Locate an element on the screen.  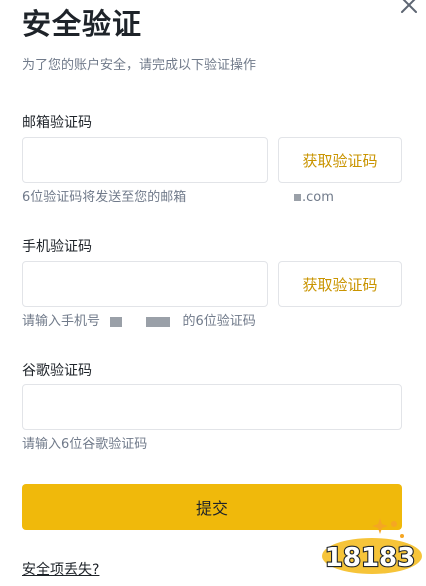
phone-get-code-button: 获取验证码 is located at coordinates (340, 284).